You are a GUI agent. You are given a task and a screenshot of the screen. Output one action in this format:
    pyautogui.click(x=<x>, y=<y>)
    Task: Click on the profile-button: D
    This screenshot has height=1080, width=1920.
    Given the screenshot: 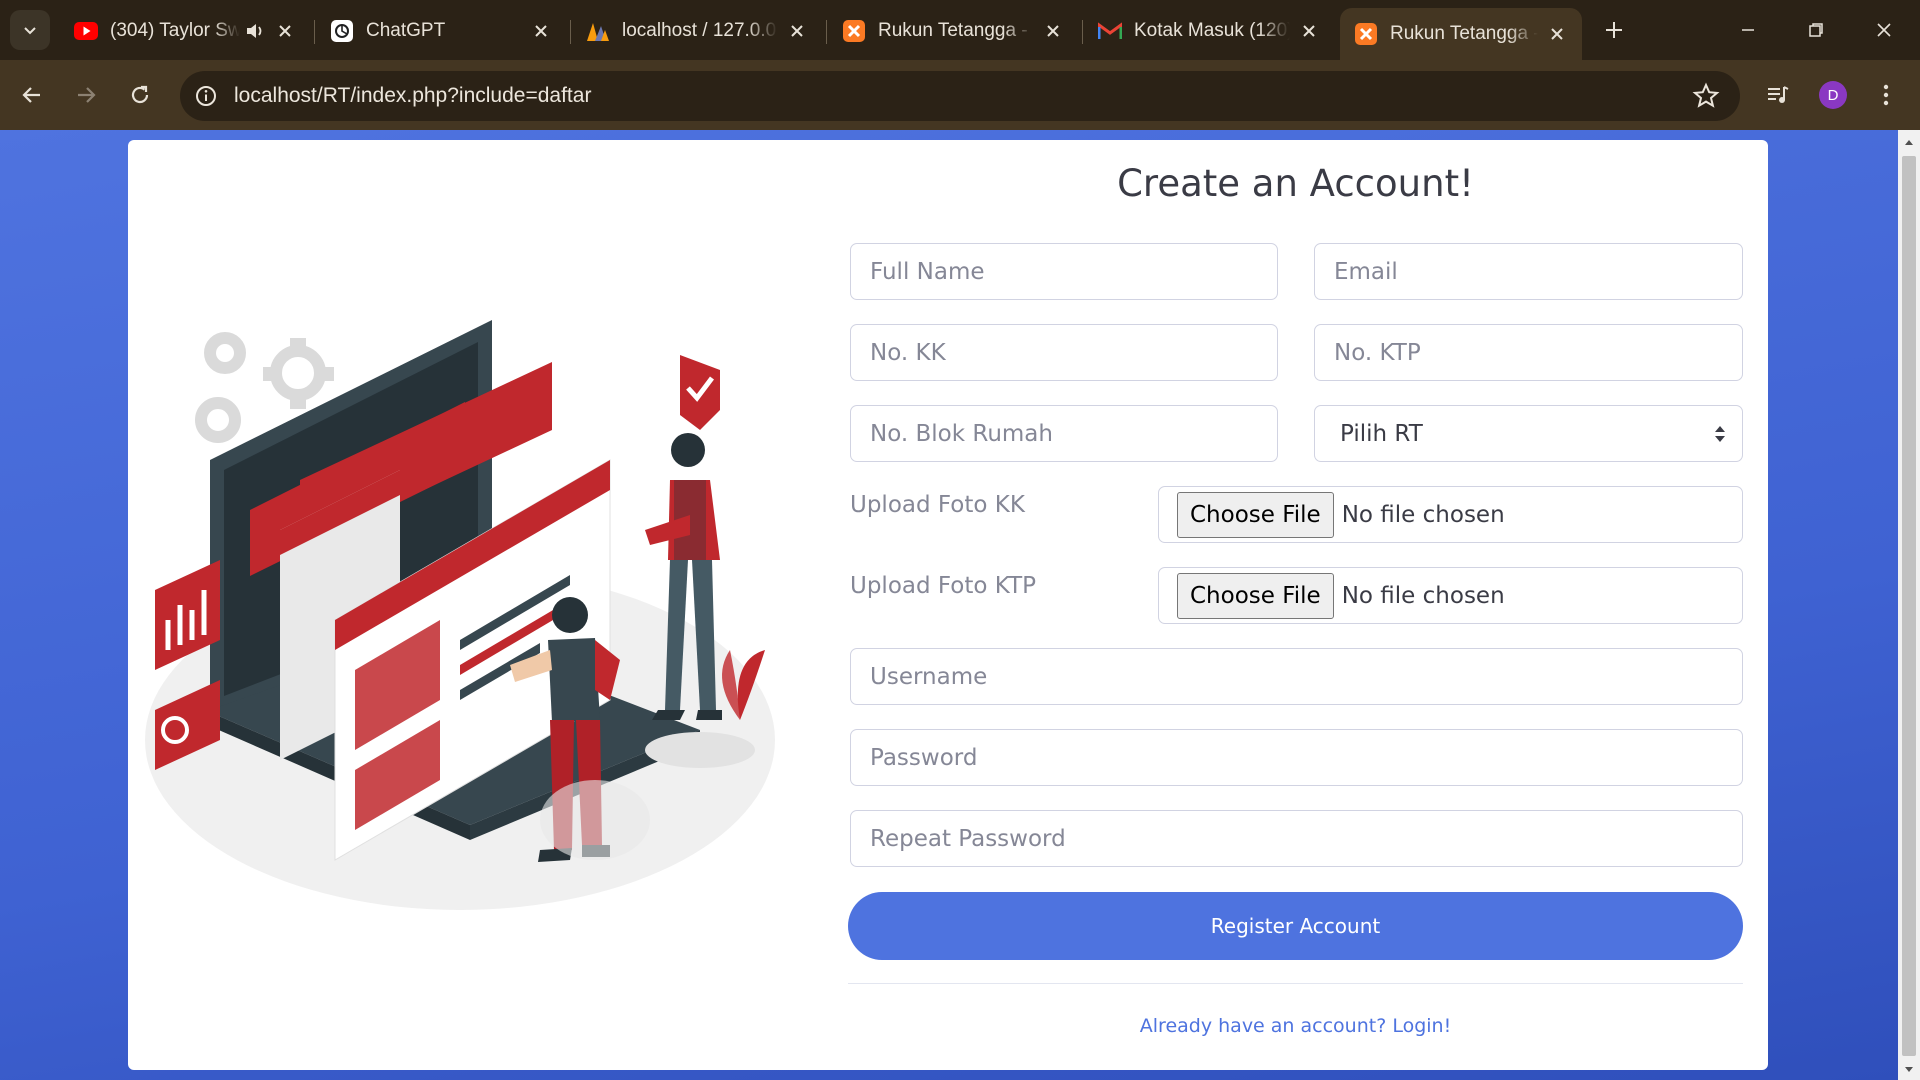 What is the action you would take?
    pyautogui.click(x=1833, y=95)
    